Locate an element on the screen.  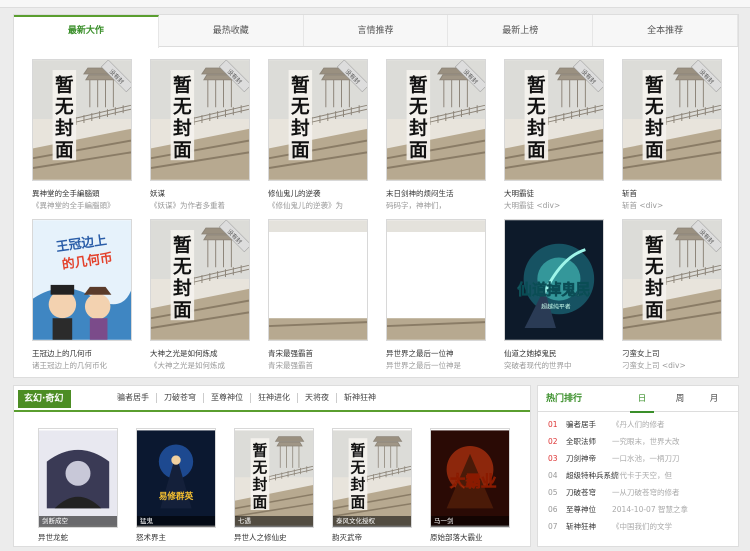
tab-completed: 全本推荐 is located at coordinates (665, 30).